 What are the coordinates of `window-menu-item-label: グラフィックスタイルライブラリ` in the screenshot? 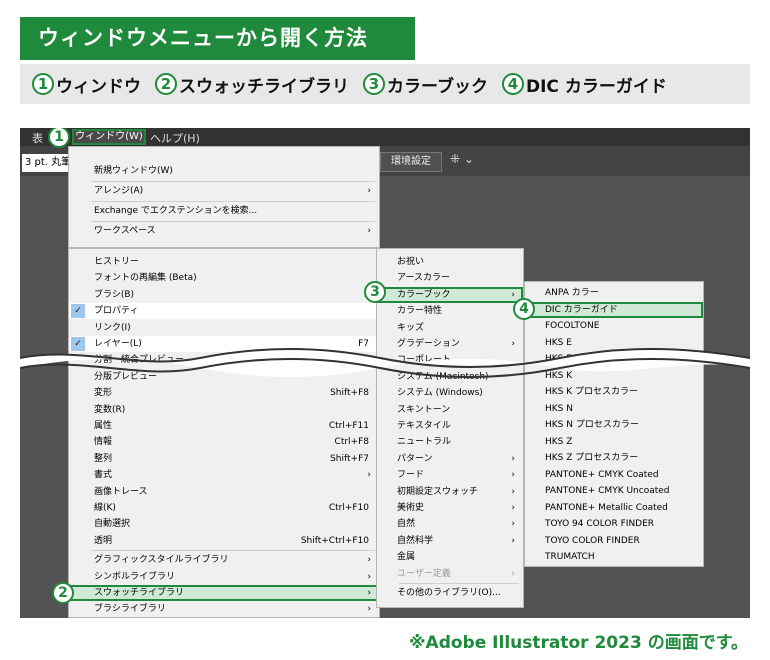 It's located at (161, 560).